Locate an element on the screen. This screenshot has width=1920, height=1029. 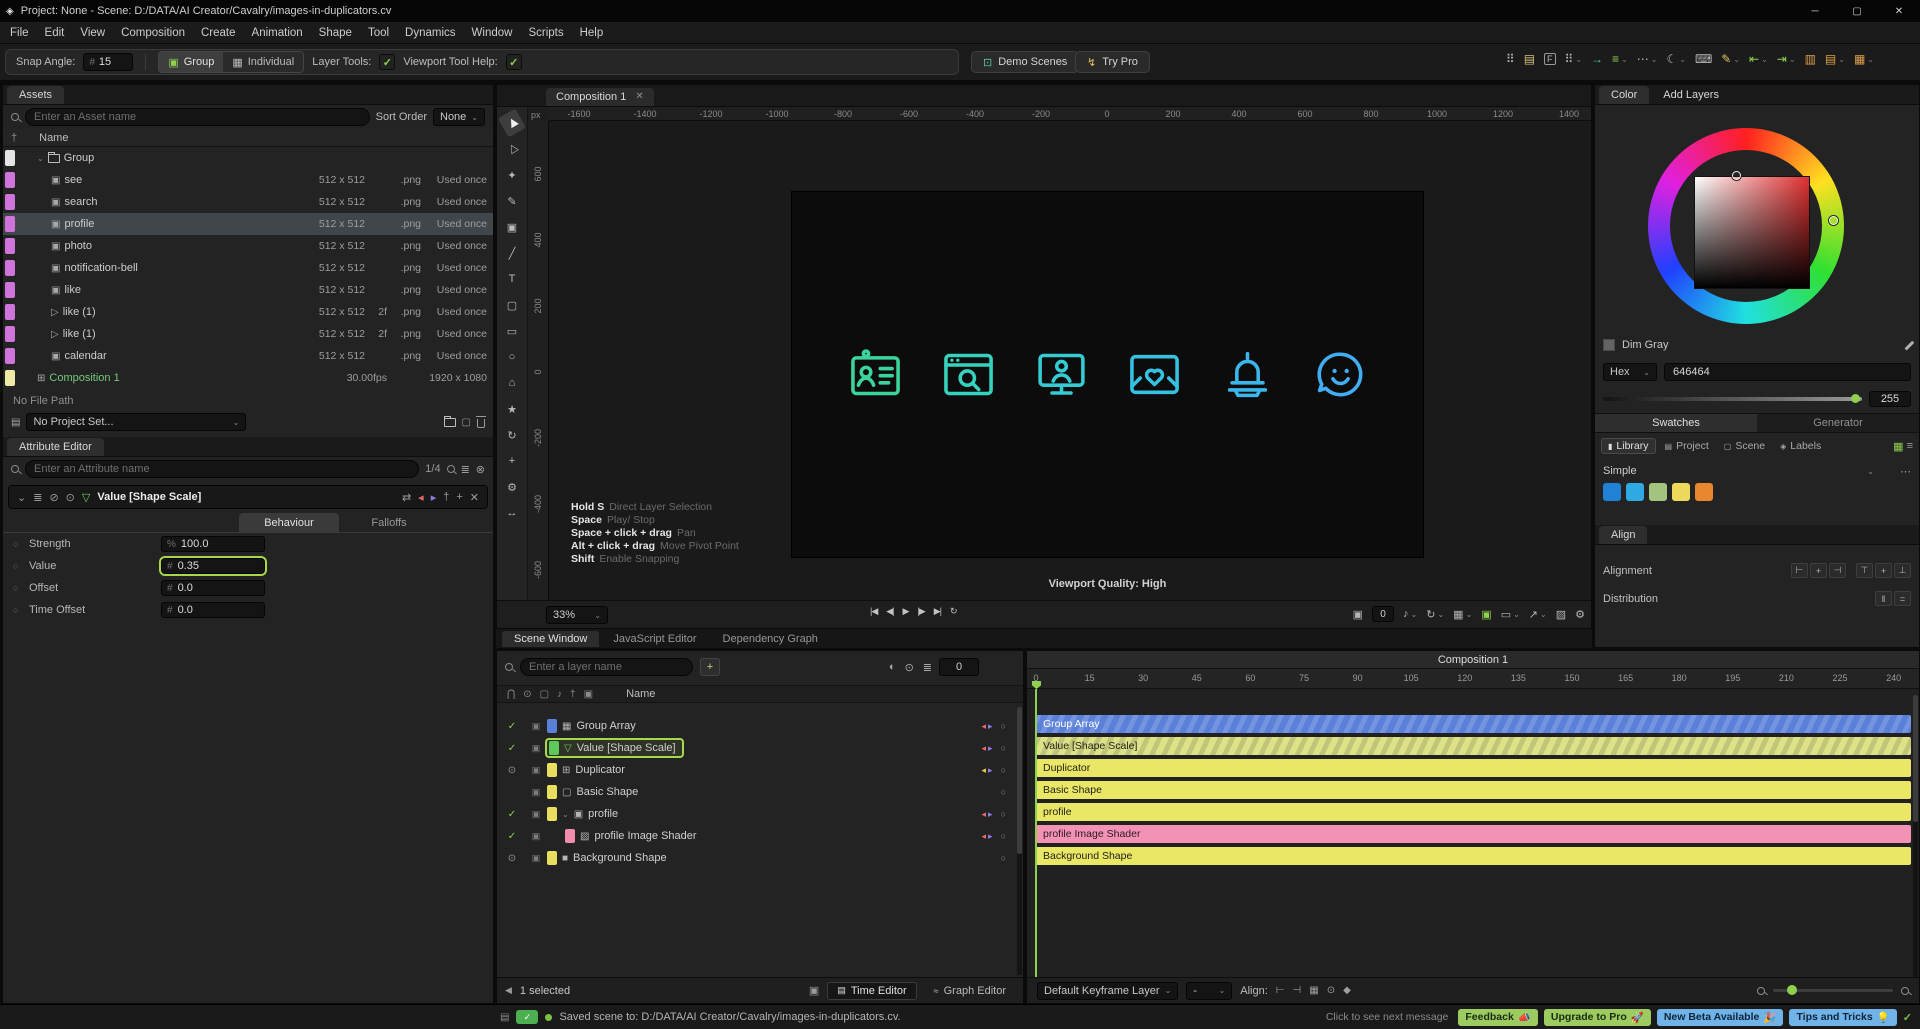
align-column-icon: ⇥ ⌄ is located at coordinates (1786, 59).